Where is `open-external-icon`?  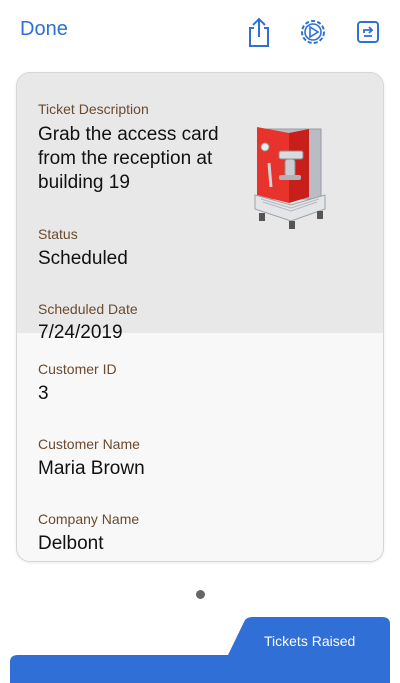 open-external-icon is located at coordinates (368, 32).